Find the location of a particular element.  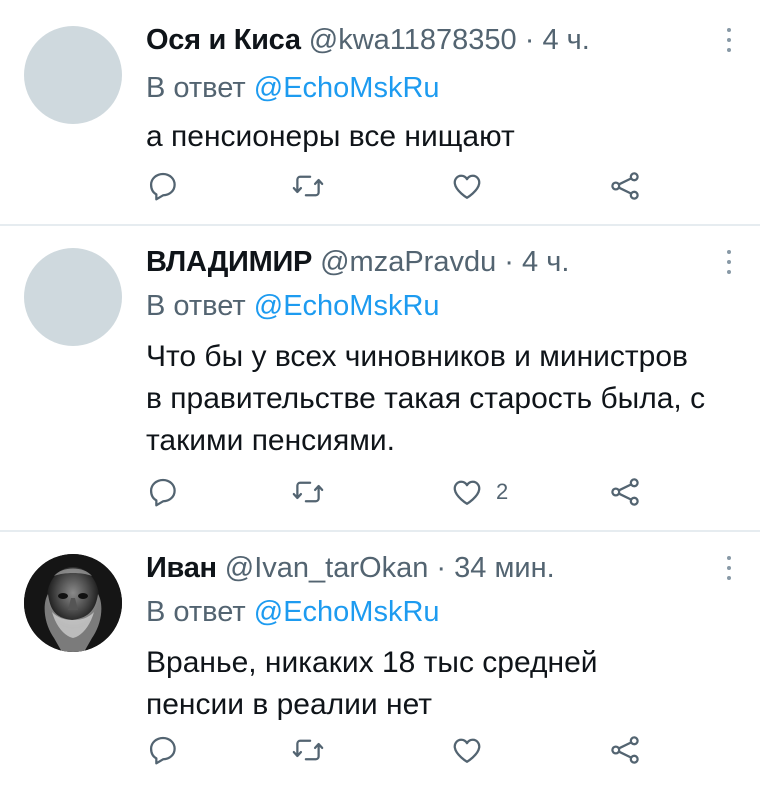

tweet-header: Ося и Киса @kwa11878350 · 4 ч. is located at coordinates (368, 40).